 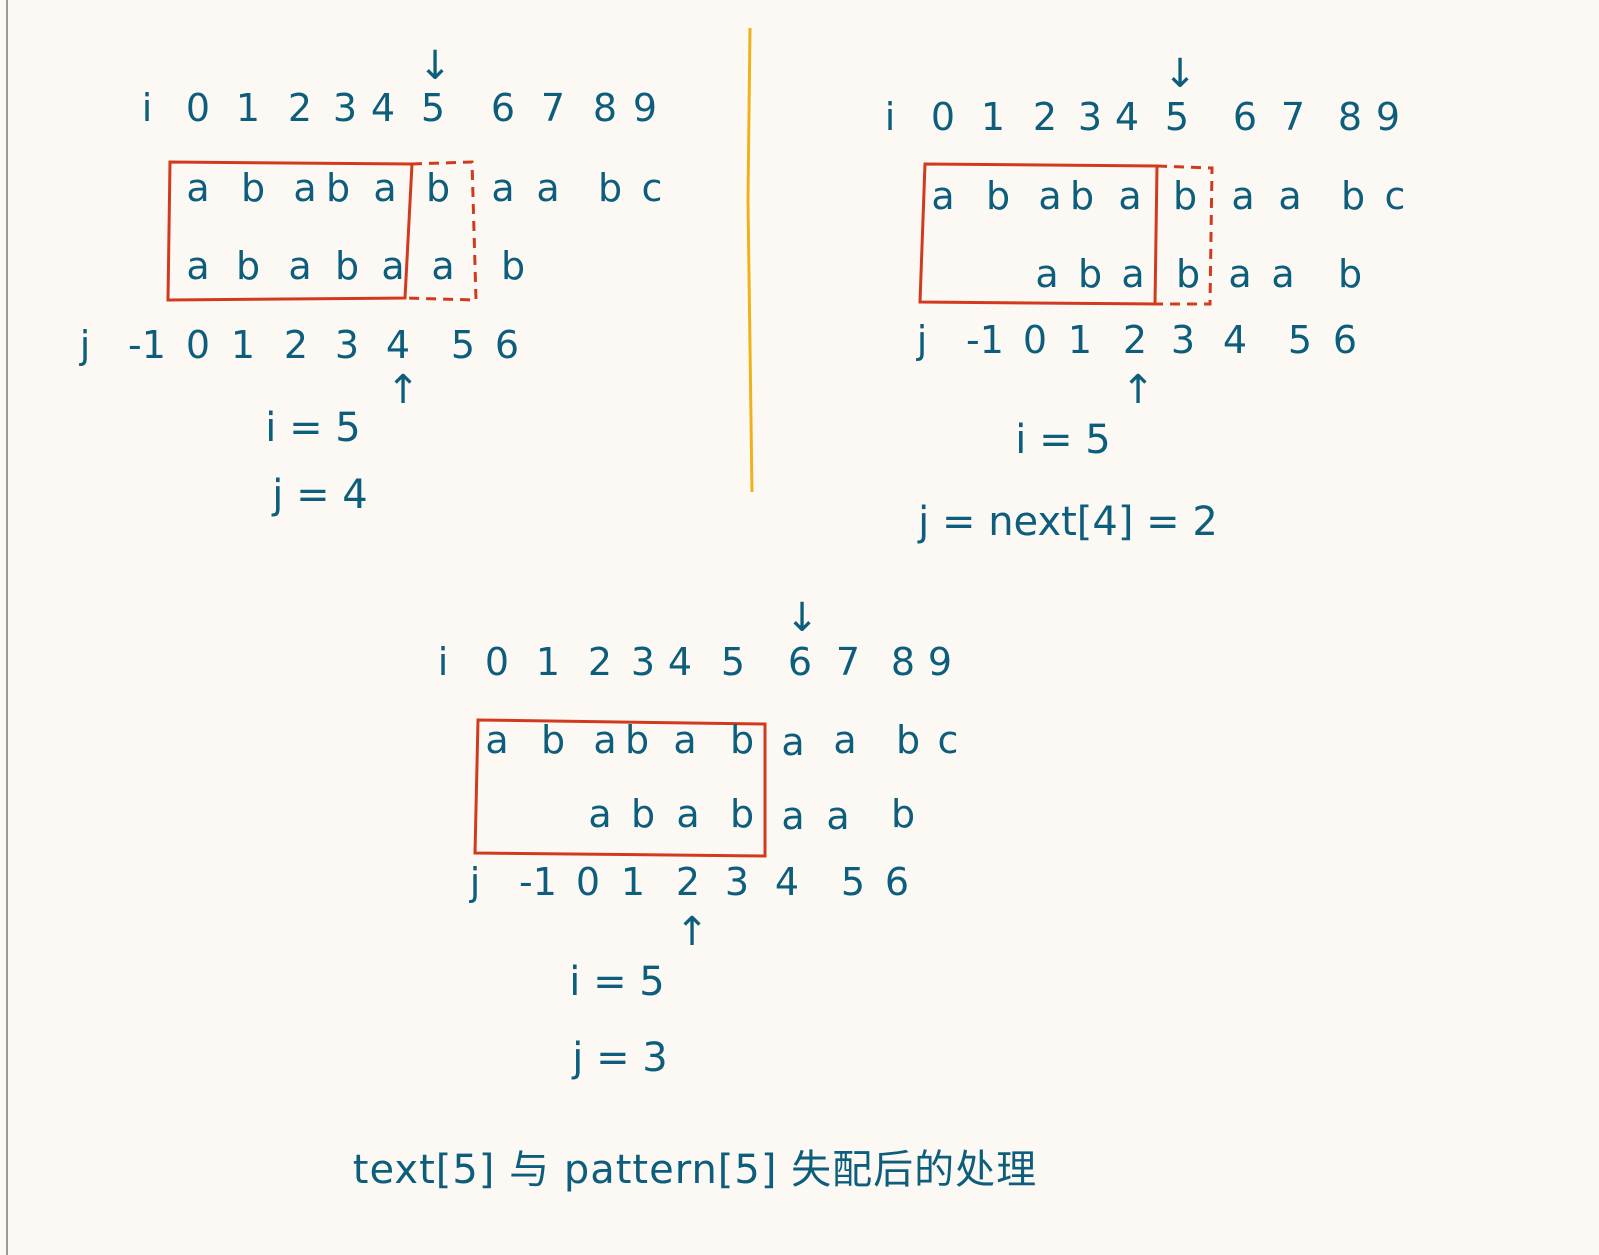 I want to click on panel1-j-index: -1, so click(x=147, y=345).